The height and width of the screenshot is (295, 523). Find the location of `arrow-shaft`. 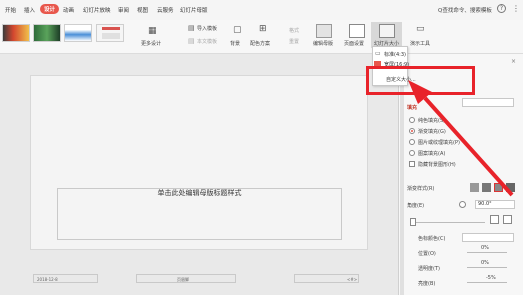

arrow-shaft is located at coordinates (468, 146).